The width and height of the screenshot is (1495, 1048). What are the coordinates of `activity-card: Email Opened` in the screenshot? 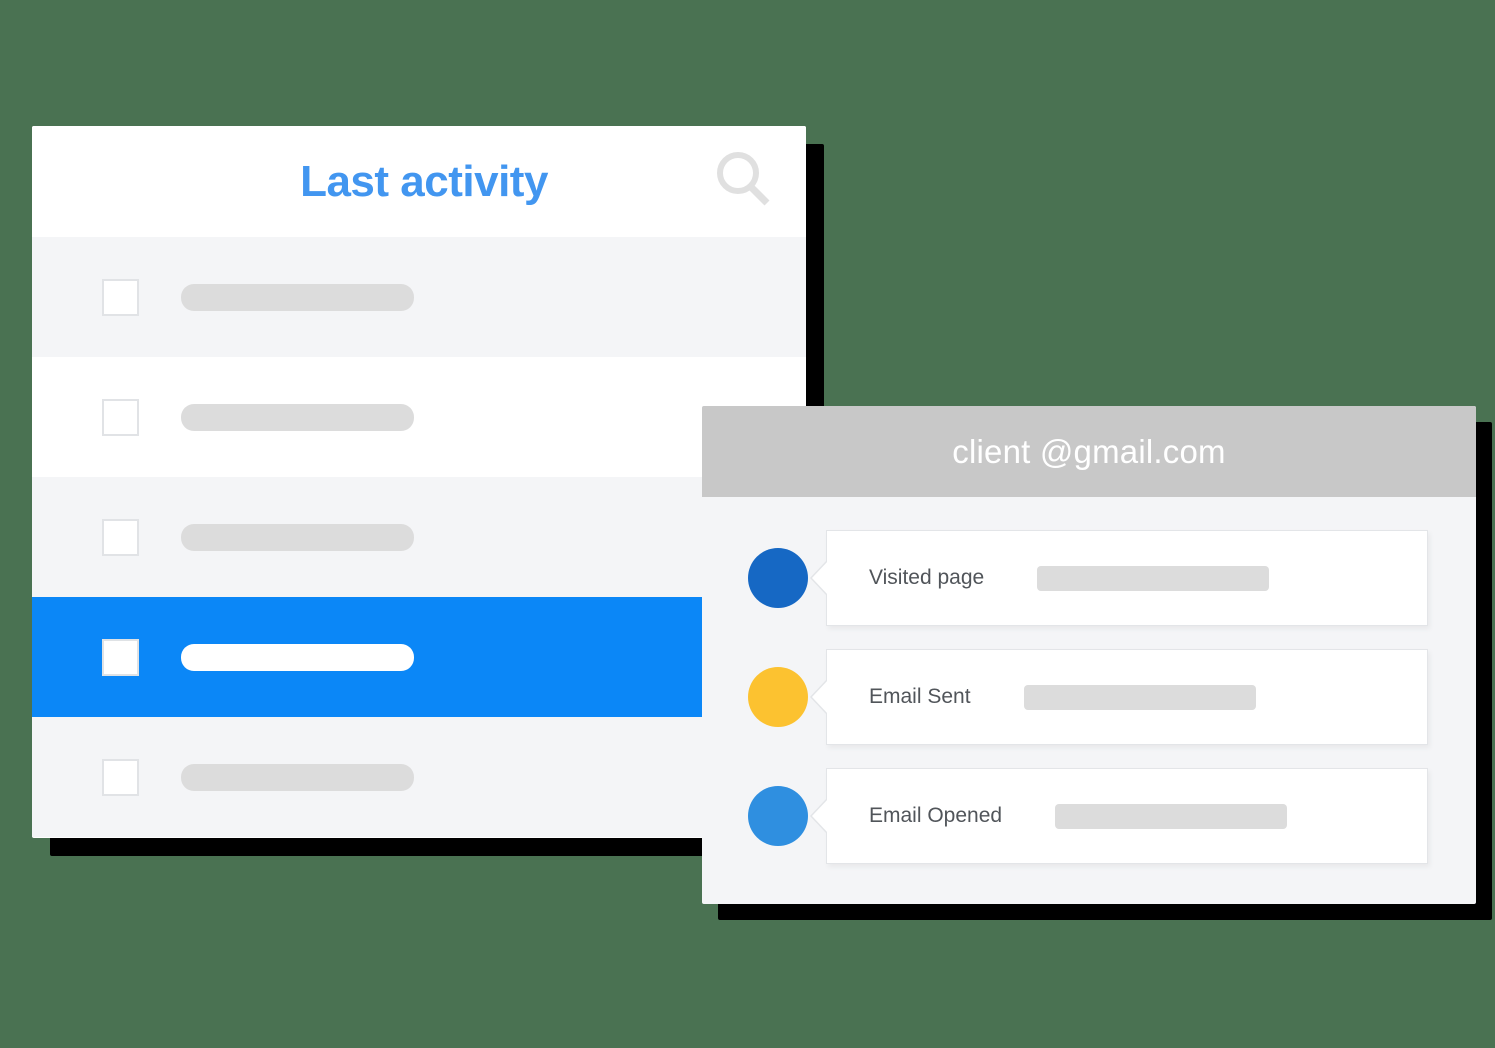 It's located at (1119, 816).